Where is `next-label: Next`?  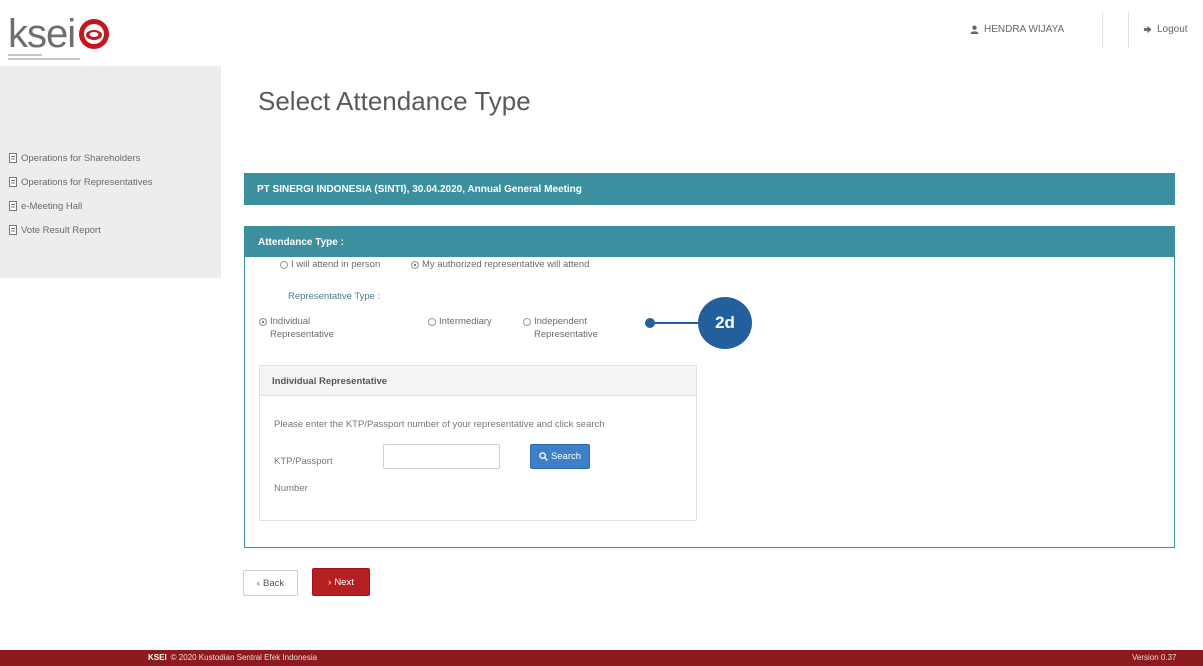 next-label: Next is located at coordinates (344, 582).